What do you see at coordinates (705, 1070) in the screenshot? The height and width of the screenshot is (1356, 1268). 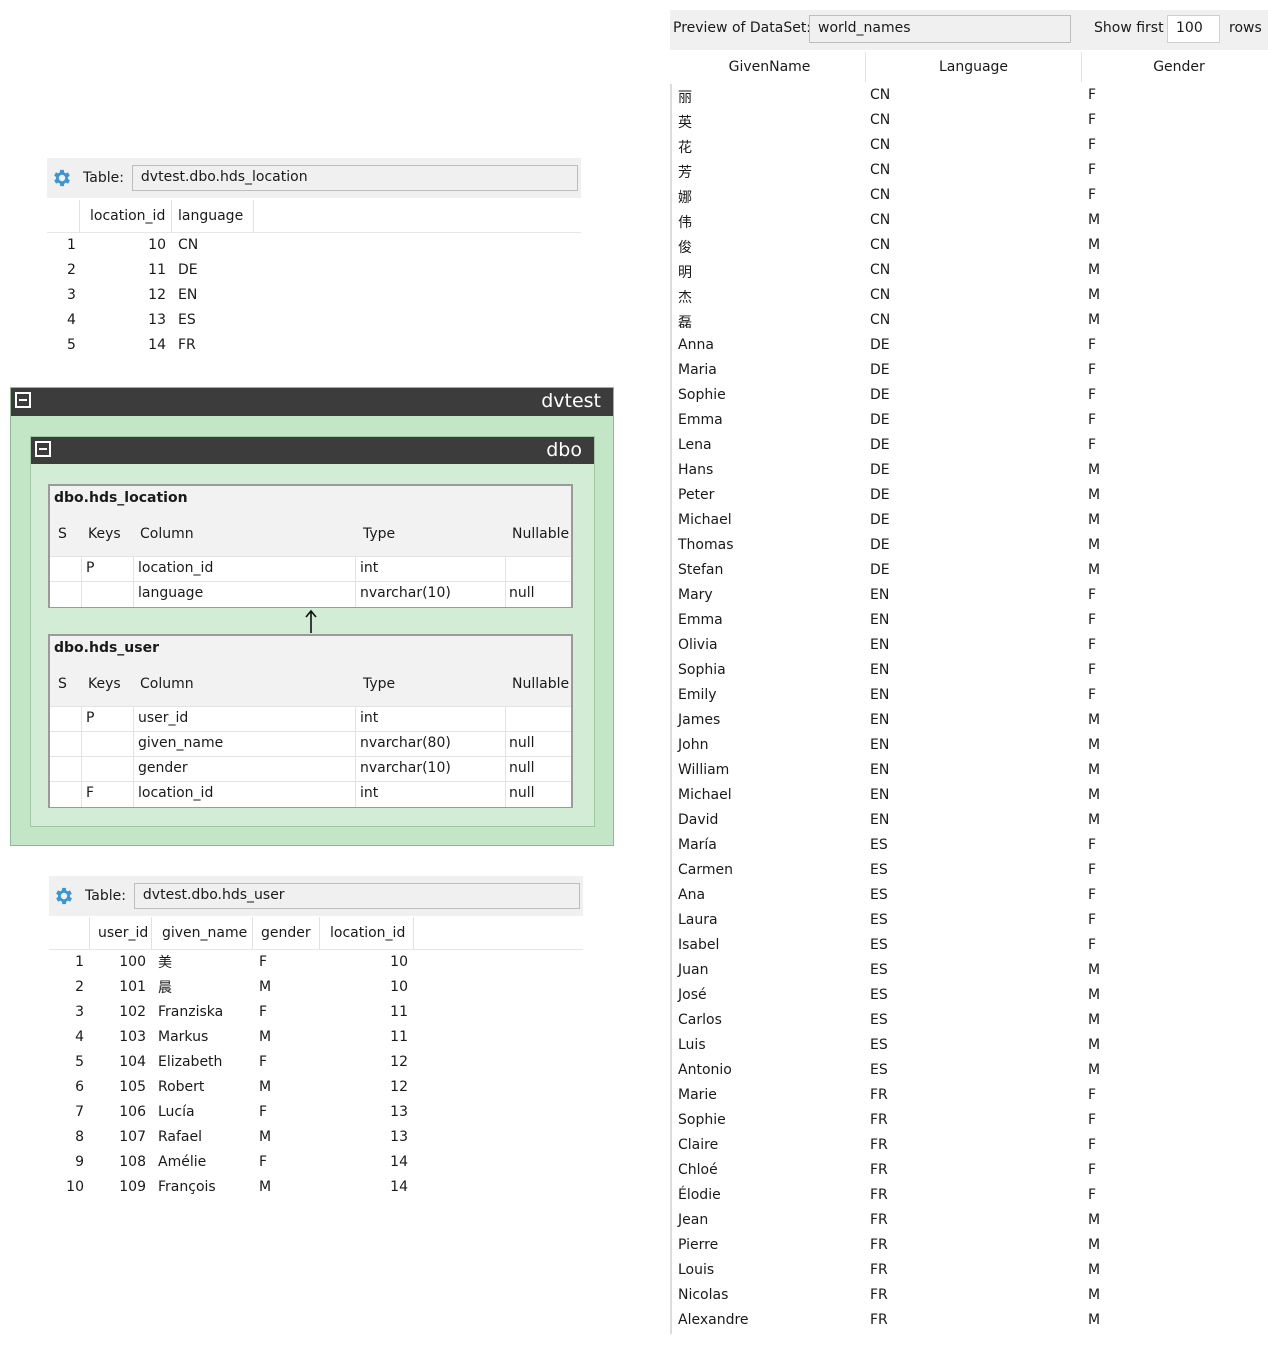 I see `cell-givenname: Antonio` at bounding box center [705, 1070].